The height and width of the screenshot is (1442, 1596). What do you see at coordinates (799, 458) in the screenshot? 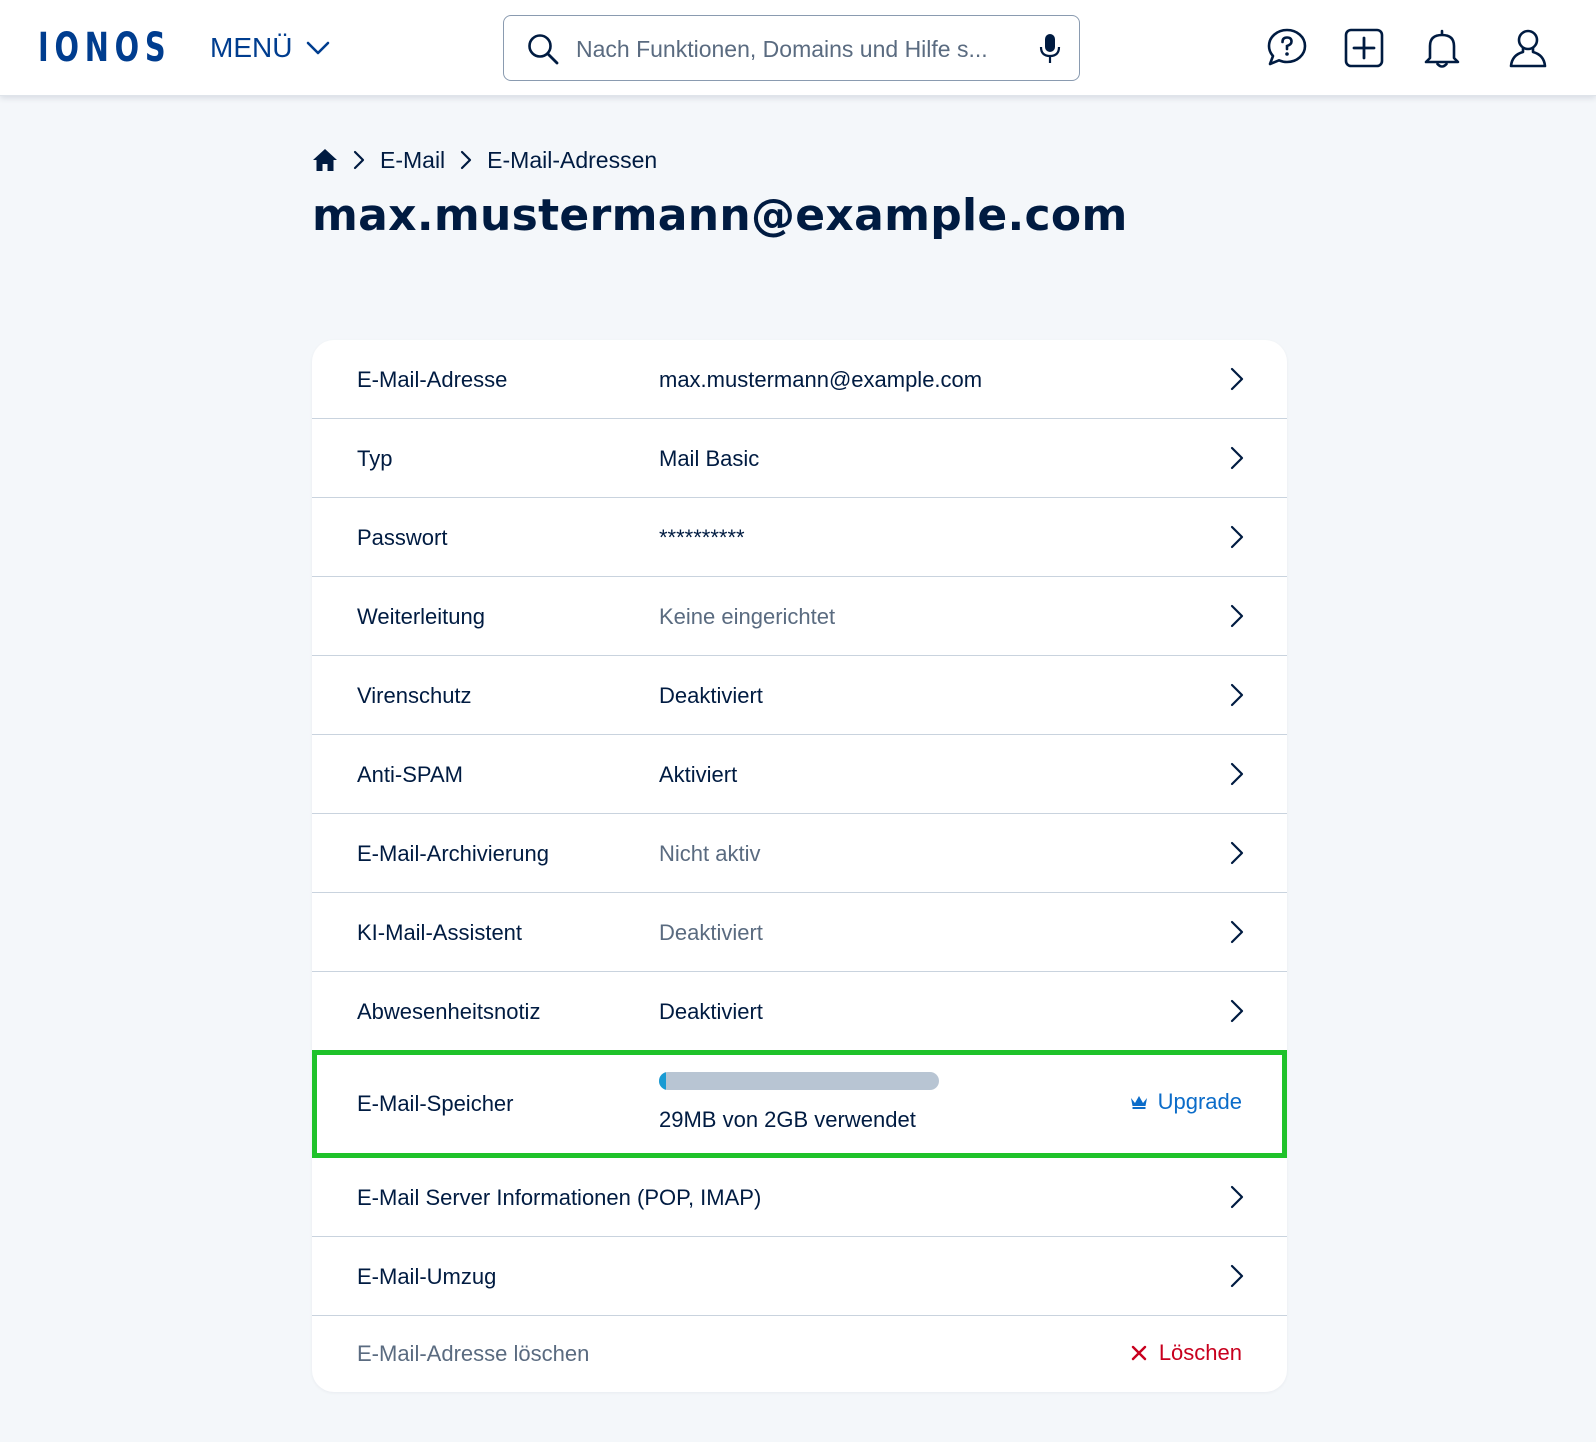
I see `row-type: Typ Mail Basic` at bounding box center [799, 458].